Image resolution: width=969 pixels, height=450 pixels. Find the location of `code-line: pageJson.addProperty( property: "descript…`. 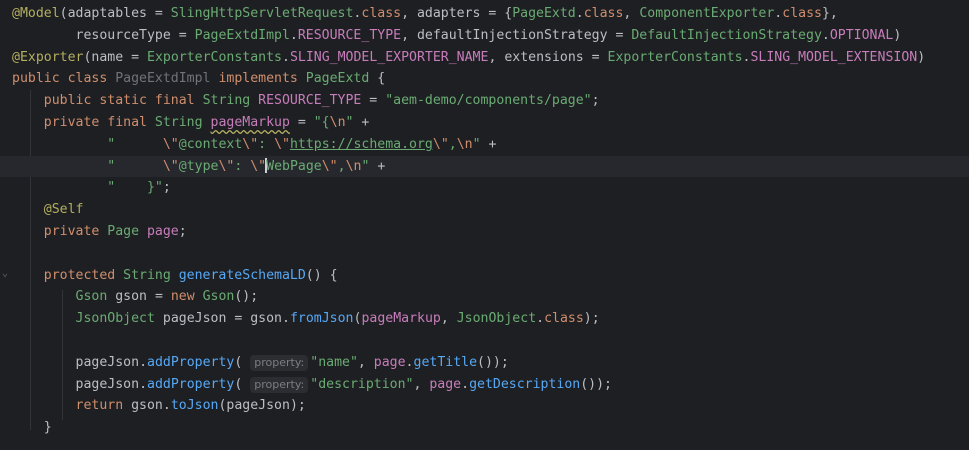

code-line: pageJson.addProperty( property: "descript… is located at coordinates (490, 385).